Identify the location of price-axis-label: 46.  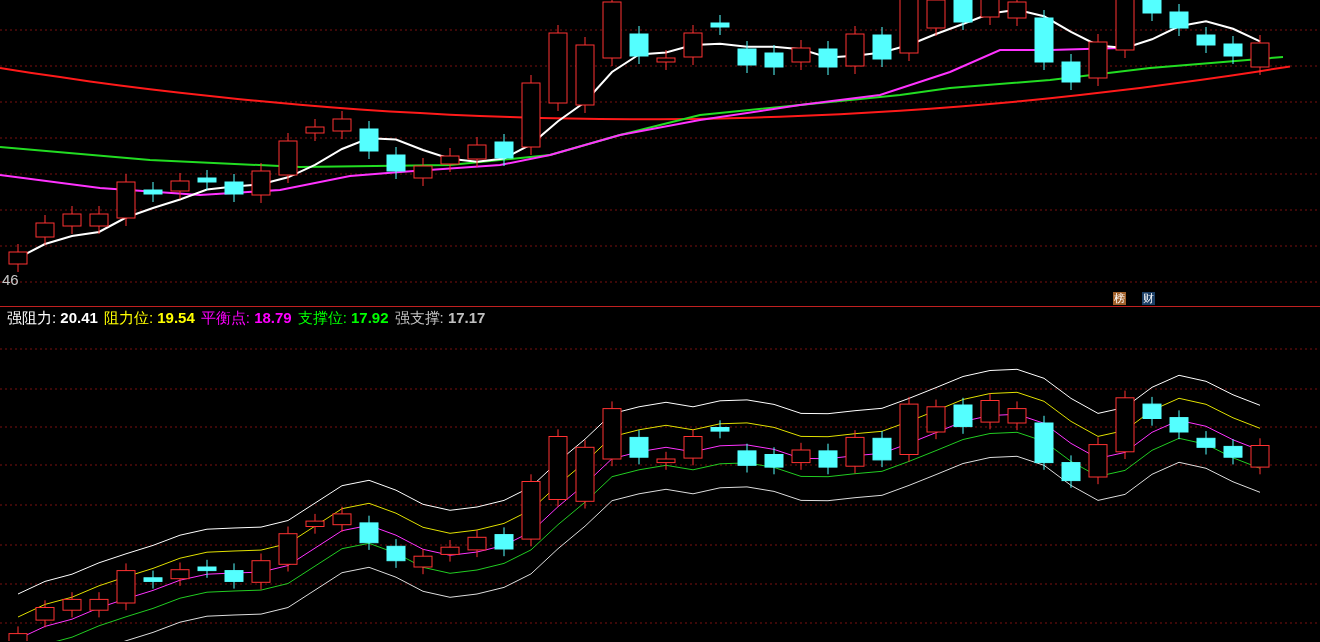
(10, 280).